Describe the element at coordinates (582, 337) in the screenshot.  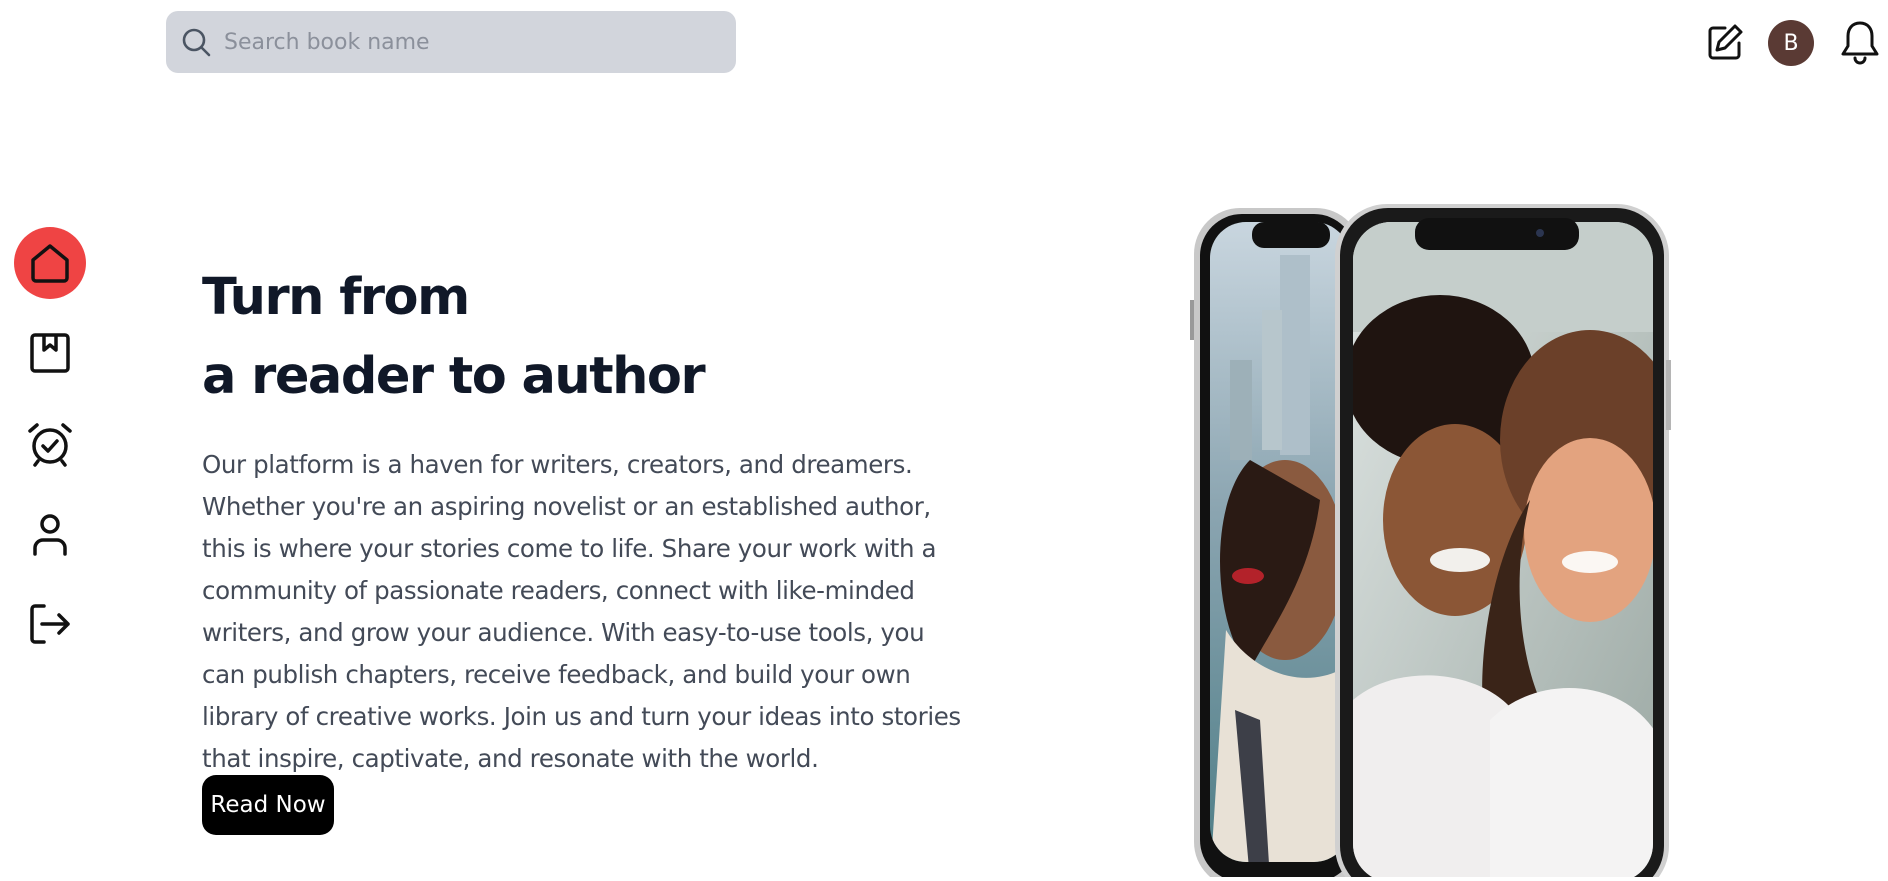
I see `hero-title: Turn from a reader to author` at that location.